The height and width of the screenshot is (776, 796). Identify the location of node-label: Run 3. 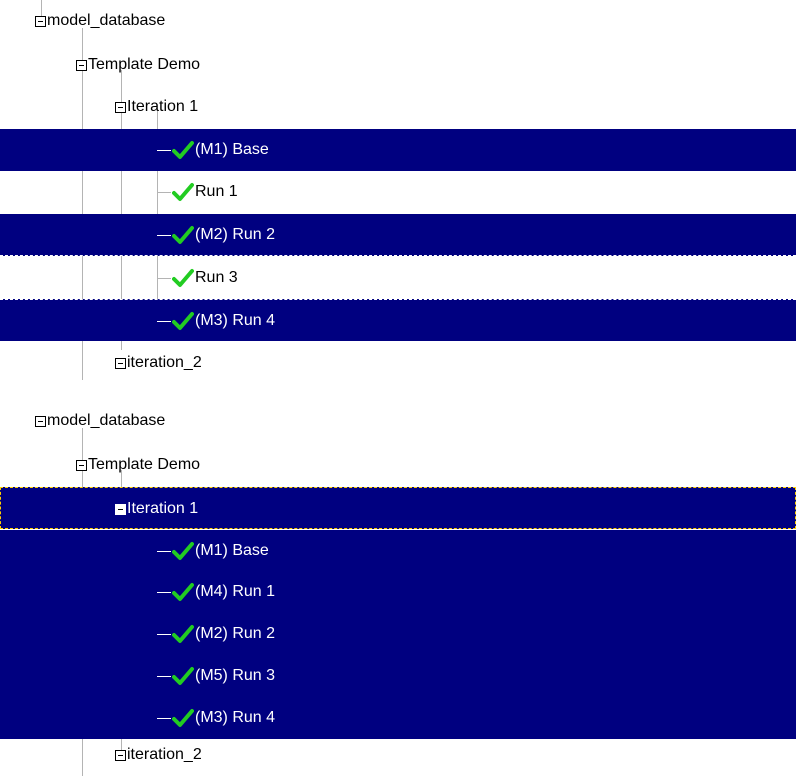
(216, 277).